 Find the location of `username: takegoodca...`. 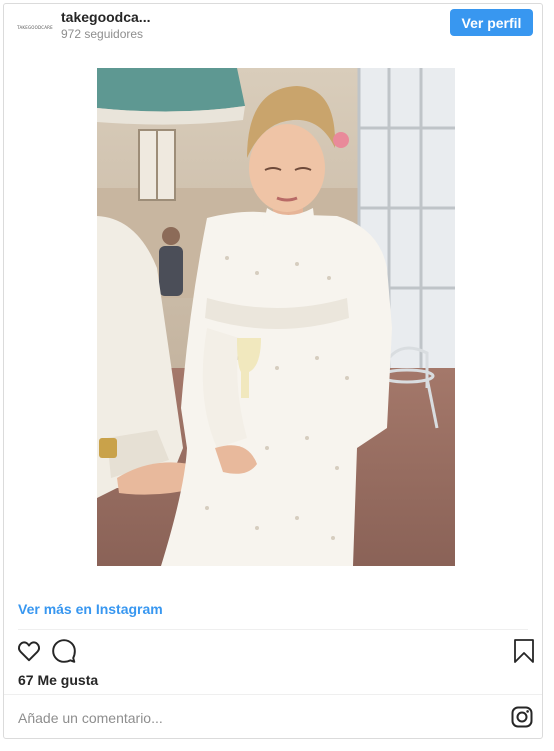

username: takegoodca... is located at coordinates (105, 17).